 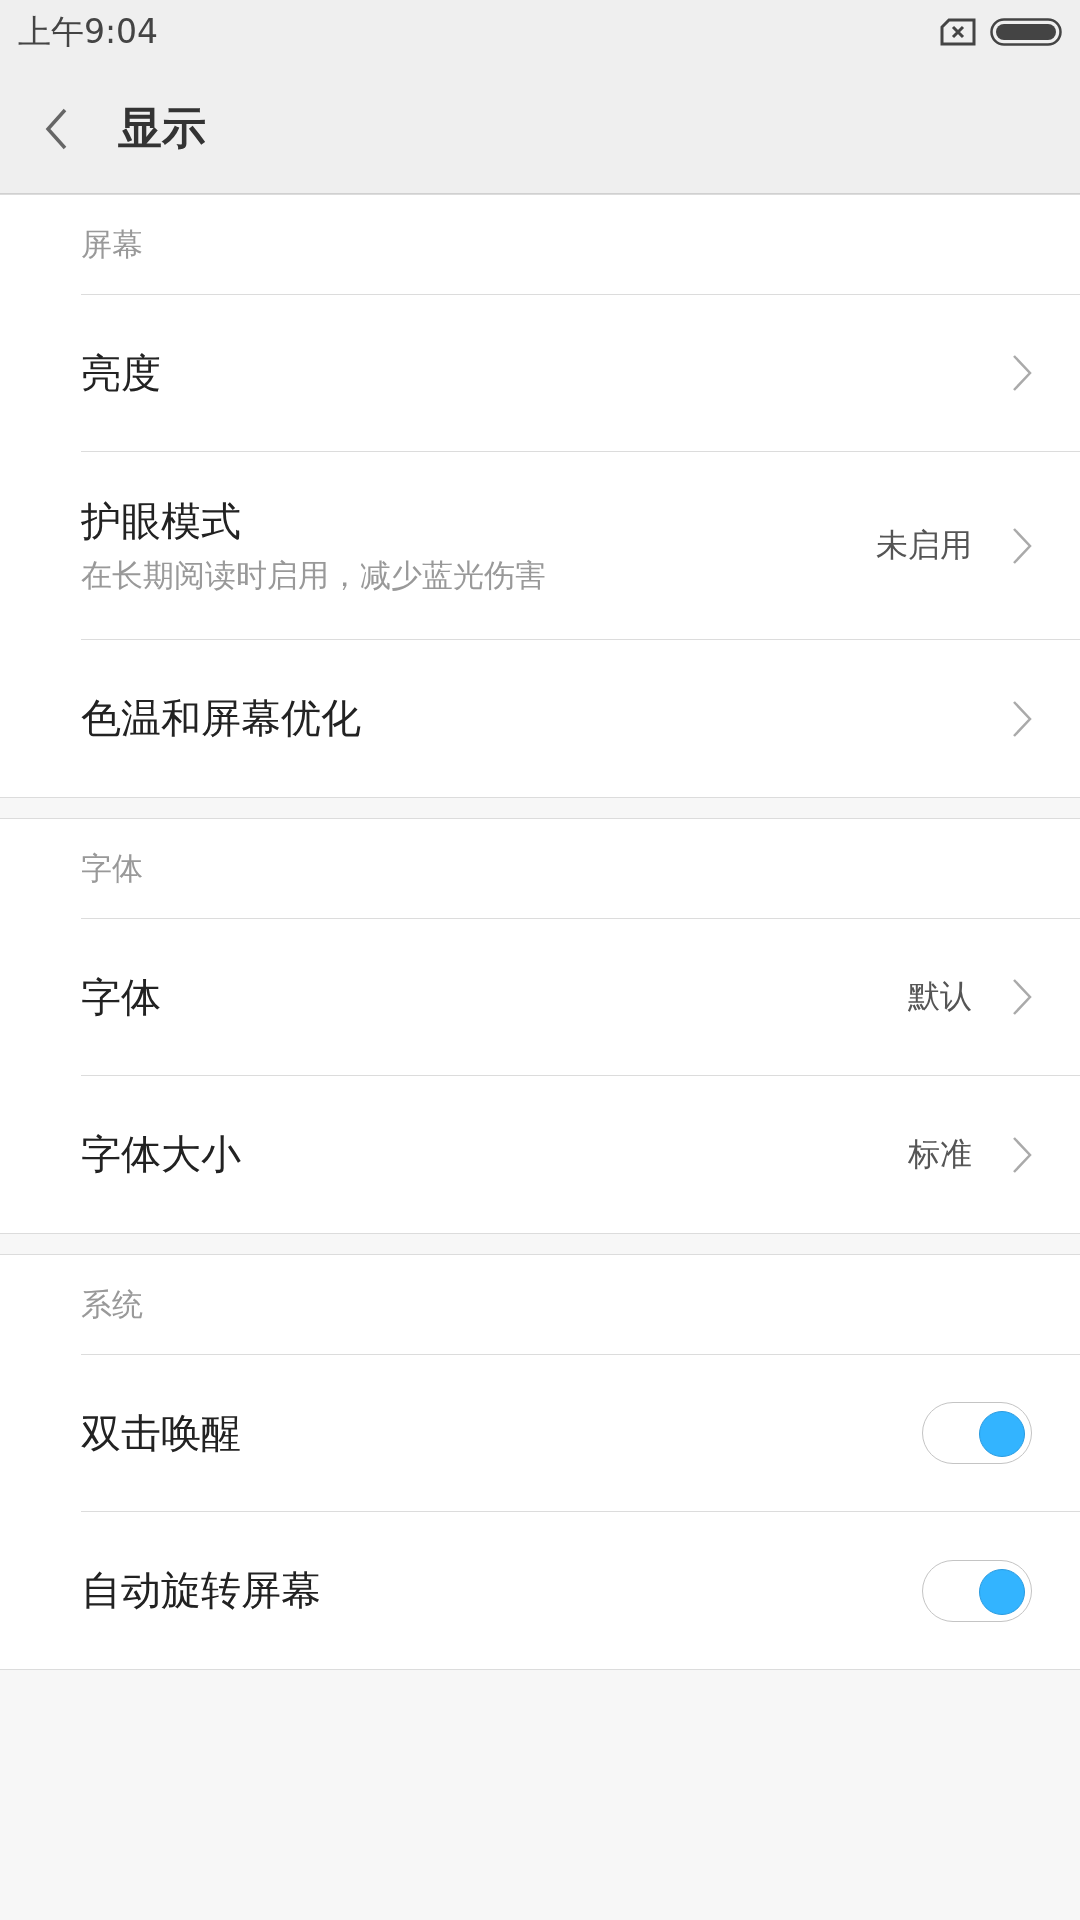 I want to click on row-value: 标准, so click(x=940, y=1154).